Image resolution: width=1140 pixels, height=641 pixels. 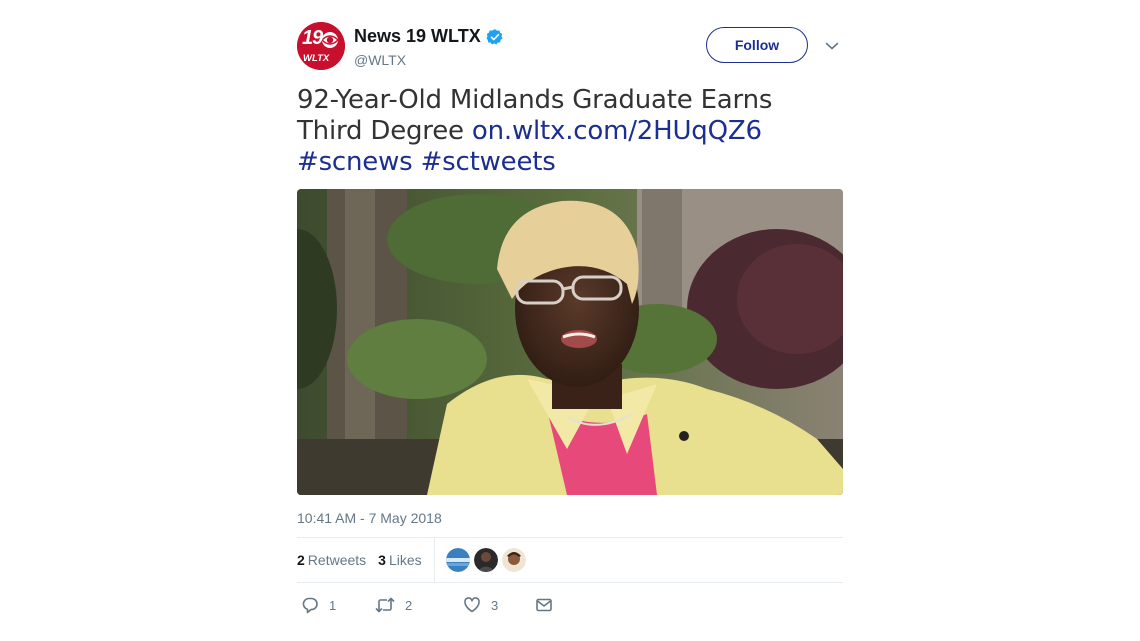 I want to click on likers-avatars, so click(x=485, y=560).